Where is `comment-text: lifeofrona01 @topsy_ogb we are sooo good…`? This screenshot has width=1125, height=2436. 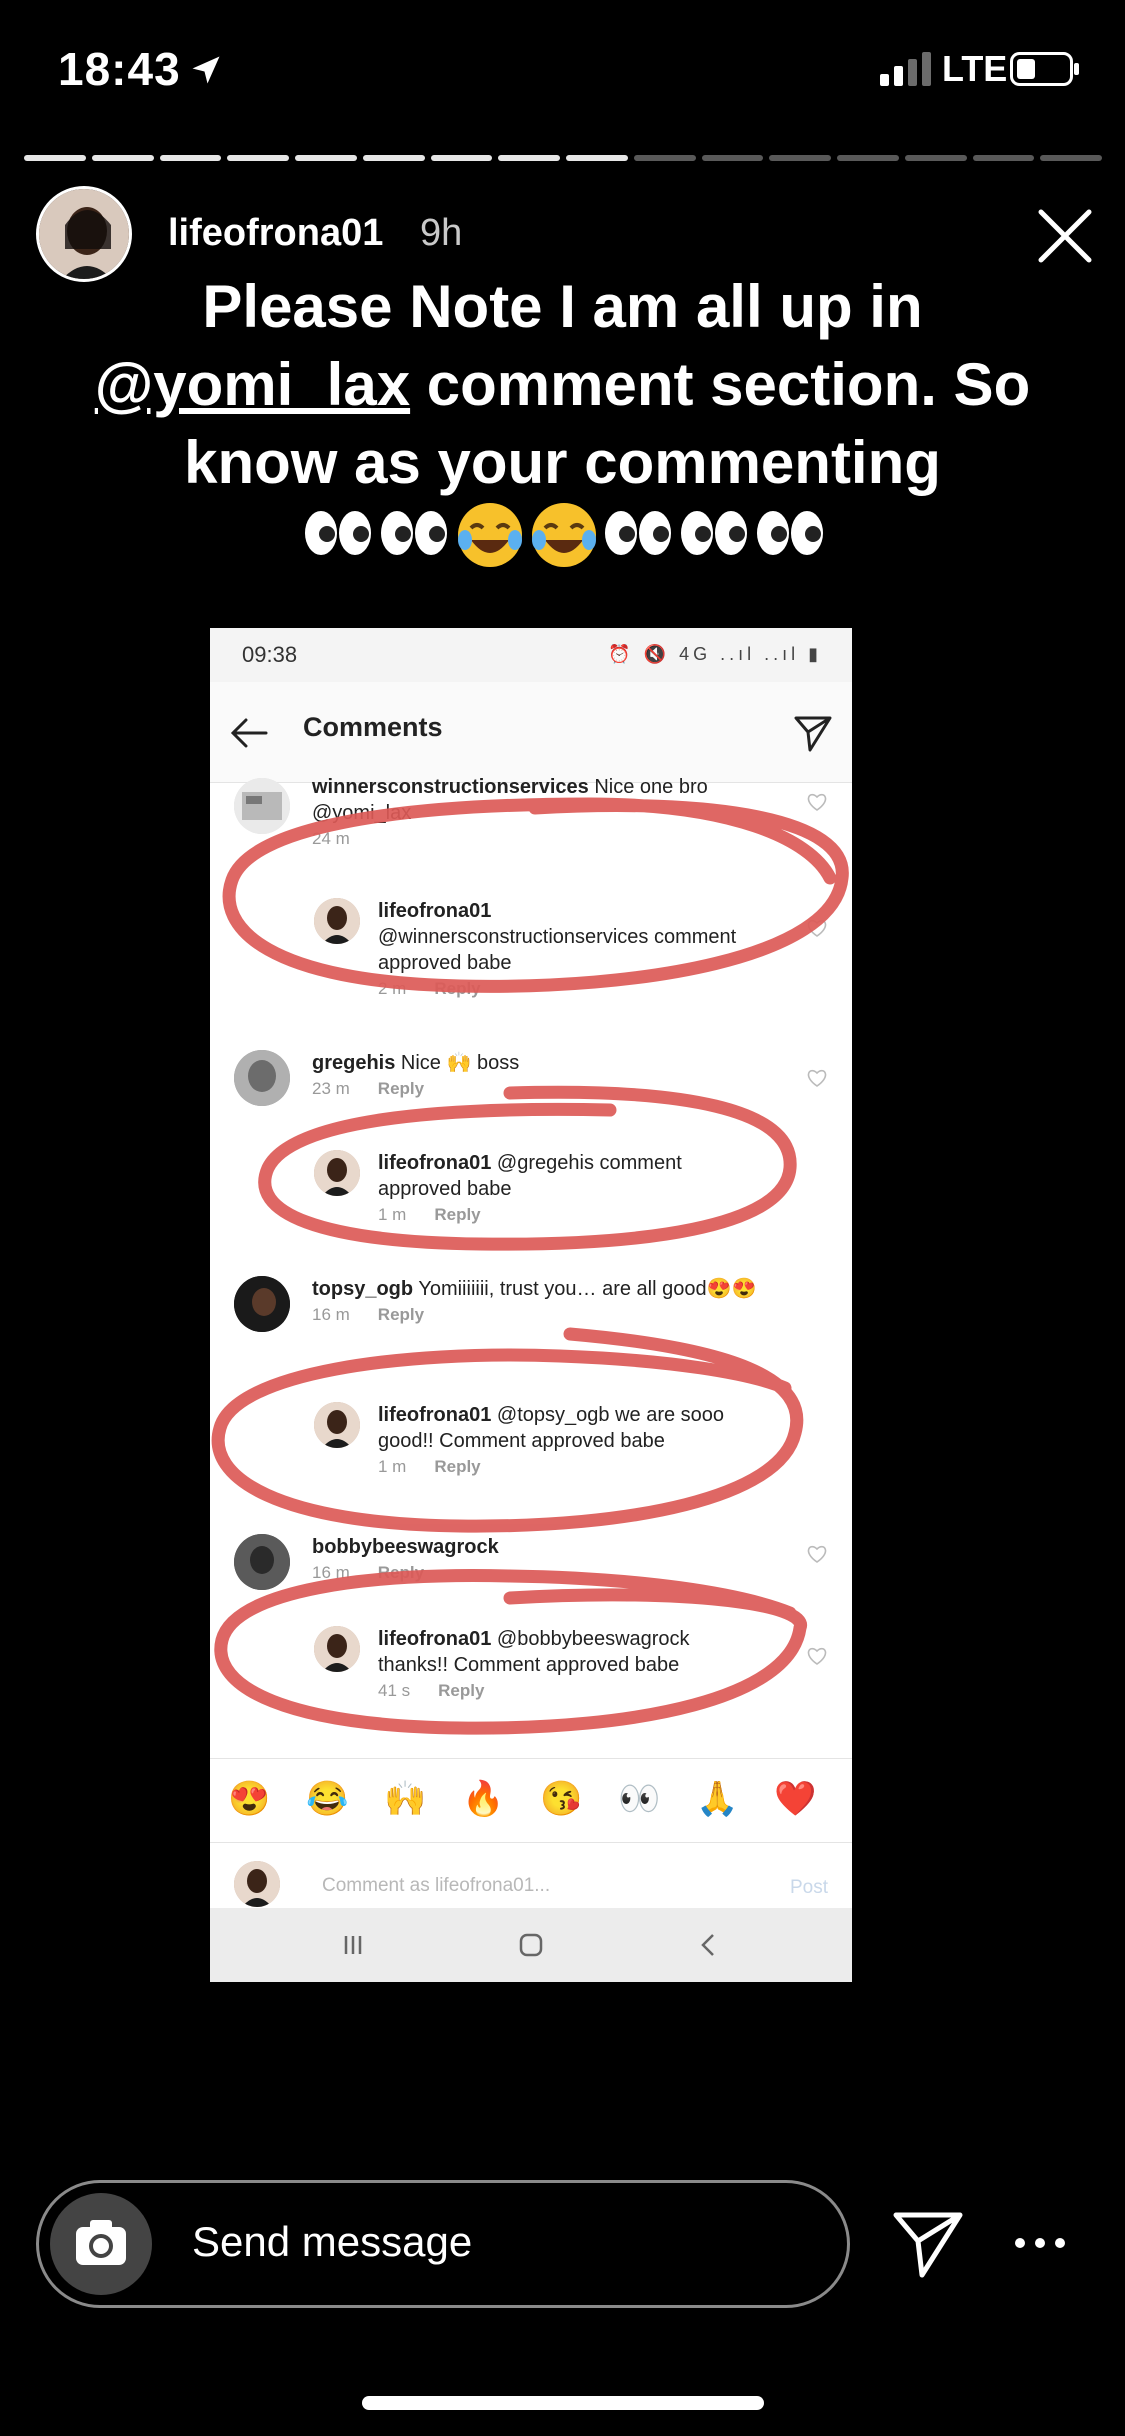
comment-text: lifeofrona01 @topsy_ogb we are sooo good… is located at coordinates (563, 1441).